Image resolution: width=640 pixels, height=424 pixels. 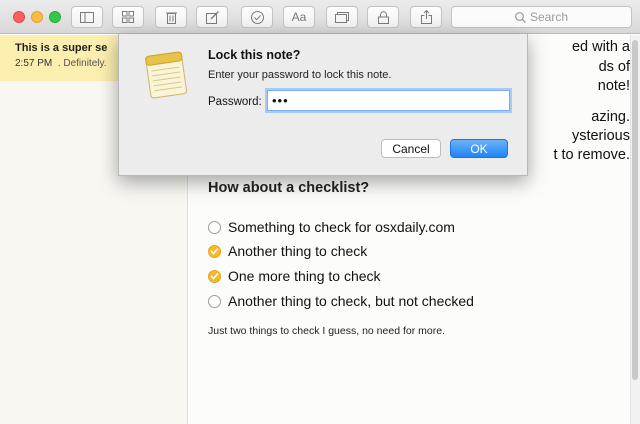 What do you see at coordinates (19, 17) in the screenshot?
I see `close-window-button` at bounding box center [19, 17].